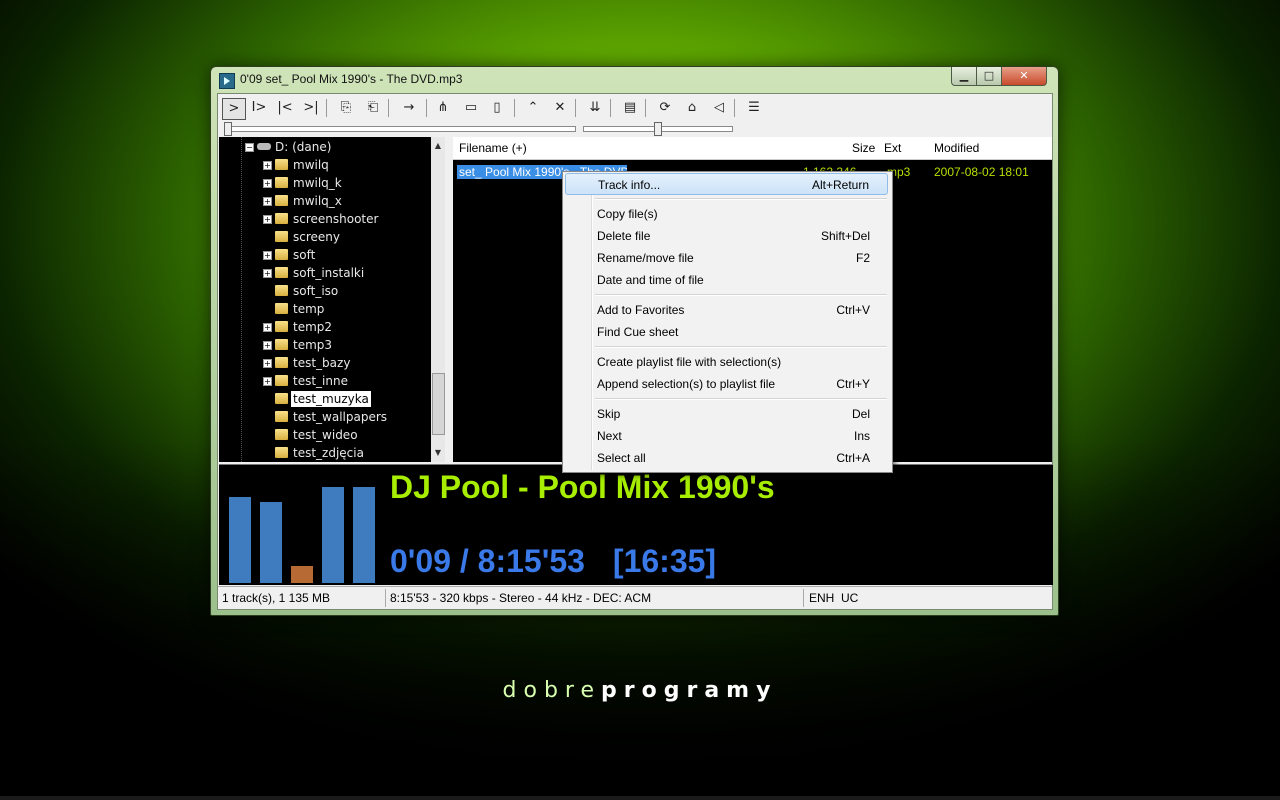 This screenshot has width=1280, height=800. I want to click on menu-item-shortcut: Ctrl+Y, so click(853, 384).